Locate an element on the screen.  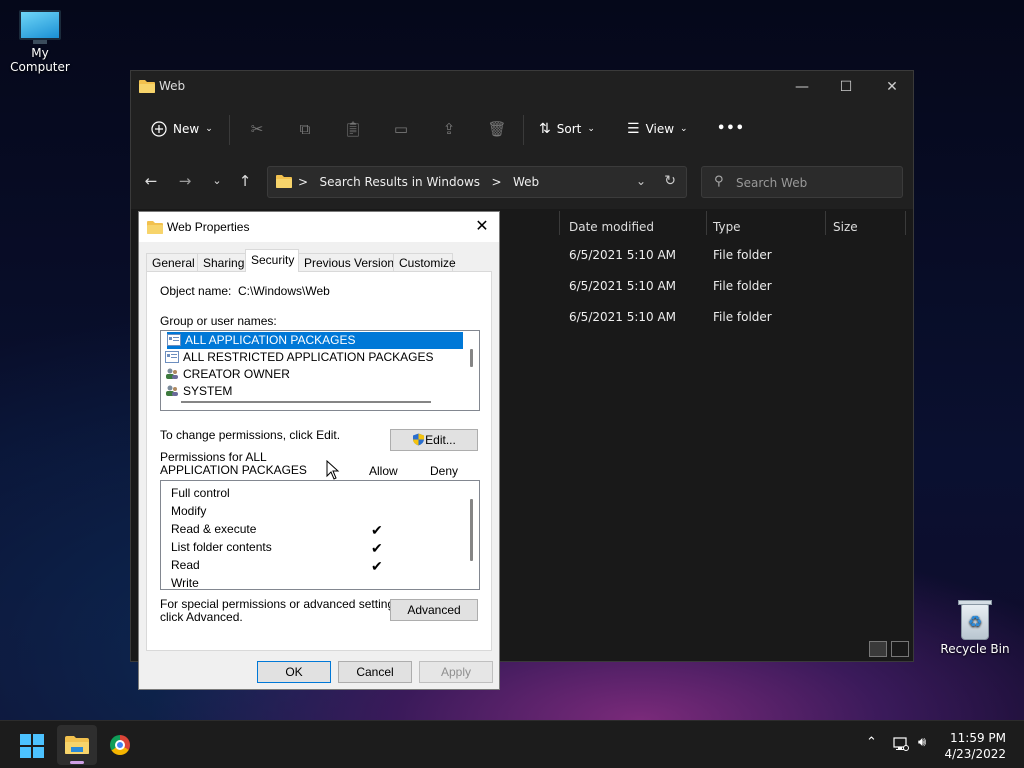
chrome-icon is located at coordinates (120, 745).